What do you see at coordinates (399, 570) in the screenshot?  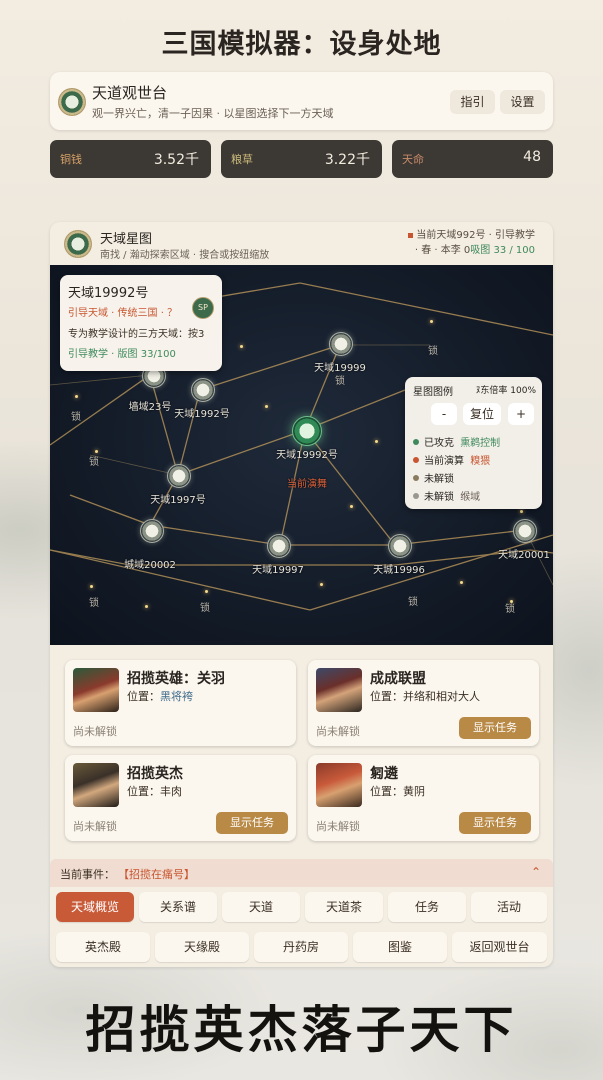 I see `domain-node-label: 天城19996` at bounding box center [399, 570].